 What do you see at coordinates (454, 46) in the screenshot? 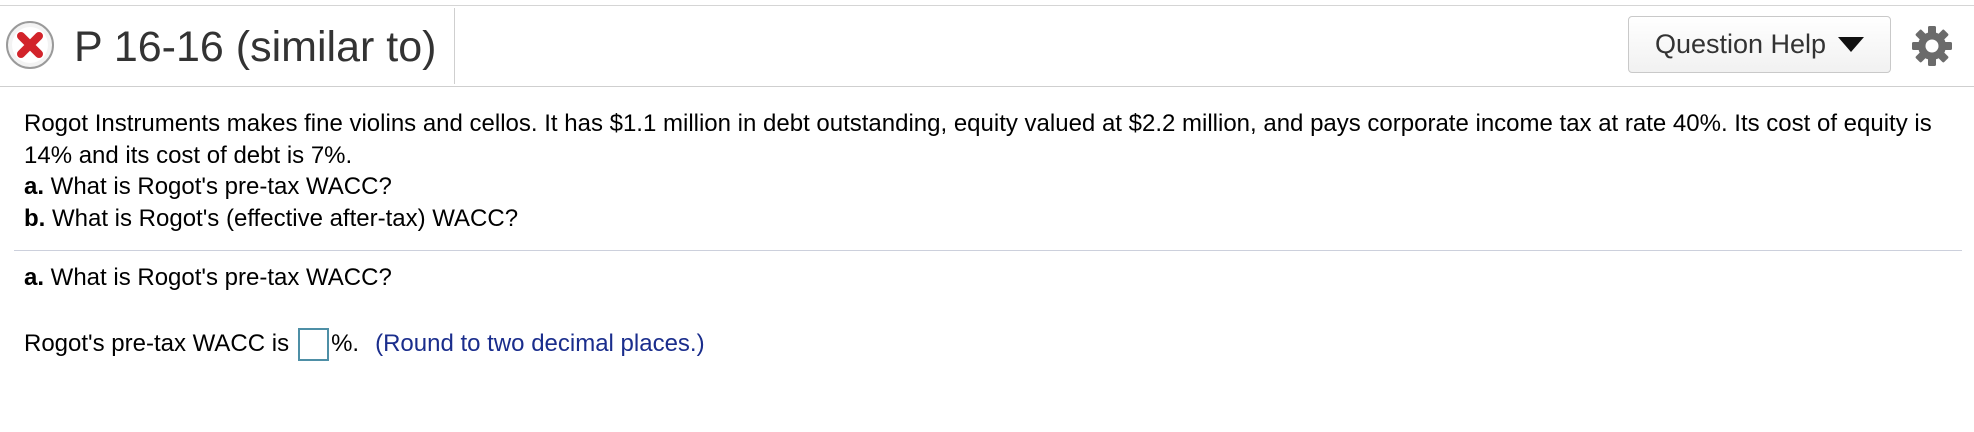
I see `title-divider` at bounding box center [454, 46].